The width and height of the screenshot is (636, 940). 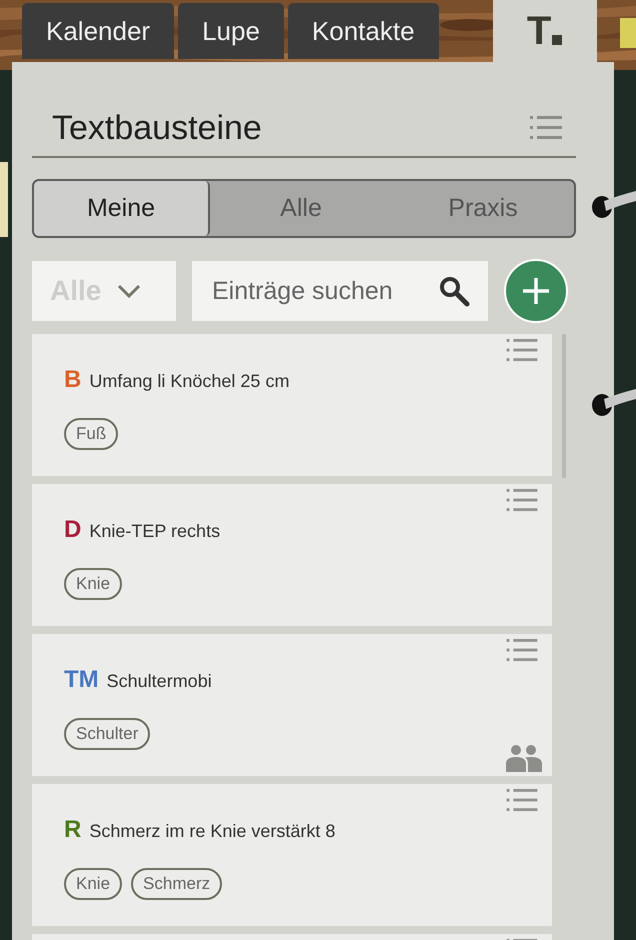 What do you see at coordinates (292, 705) in the screenshot?
I see `entry-card: TM Schultermobi Schulter` at bounding box center [292, 705].